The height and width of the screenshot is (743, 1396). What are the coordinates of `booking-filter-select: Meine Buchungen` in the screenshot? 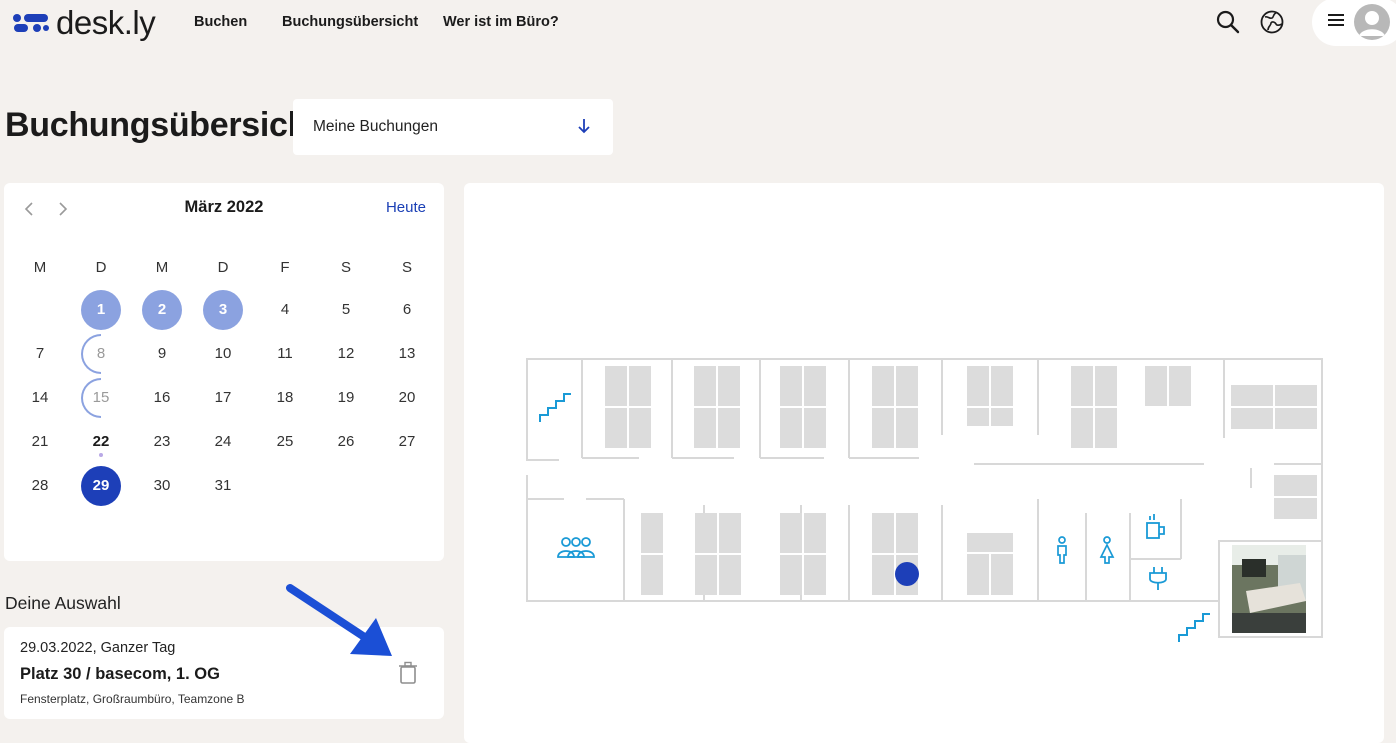 It's located at (453, 127).